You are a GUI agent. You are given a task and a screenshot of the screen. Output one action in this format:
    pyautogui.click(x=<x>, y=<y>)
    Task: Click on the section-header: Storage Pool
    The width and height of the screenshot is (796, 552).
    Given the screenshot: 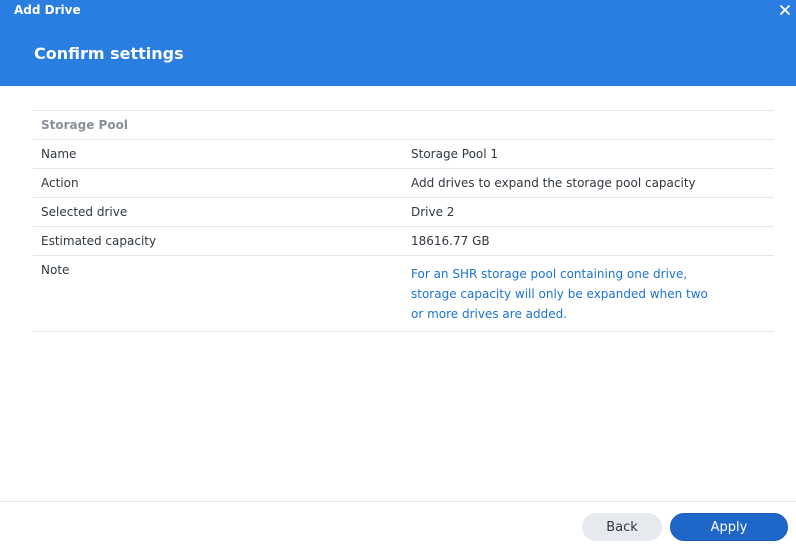 What is the action you would take?
    pyautogui.click(x=403, y=124)
    